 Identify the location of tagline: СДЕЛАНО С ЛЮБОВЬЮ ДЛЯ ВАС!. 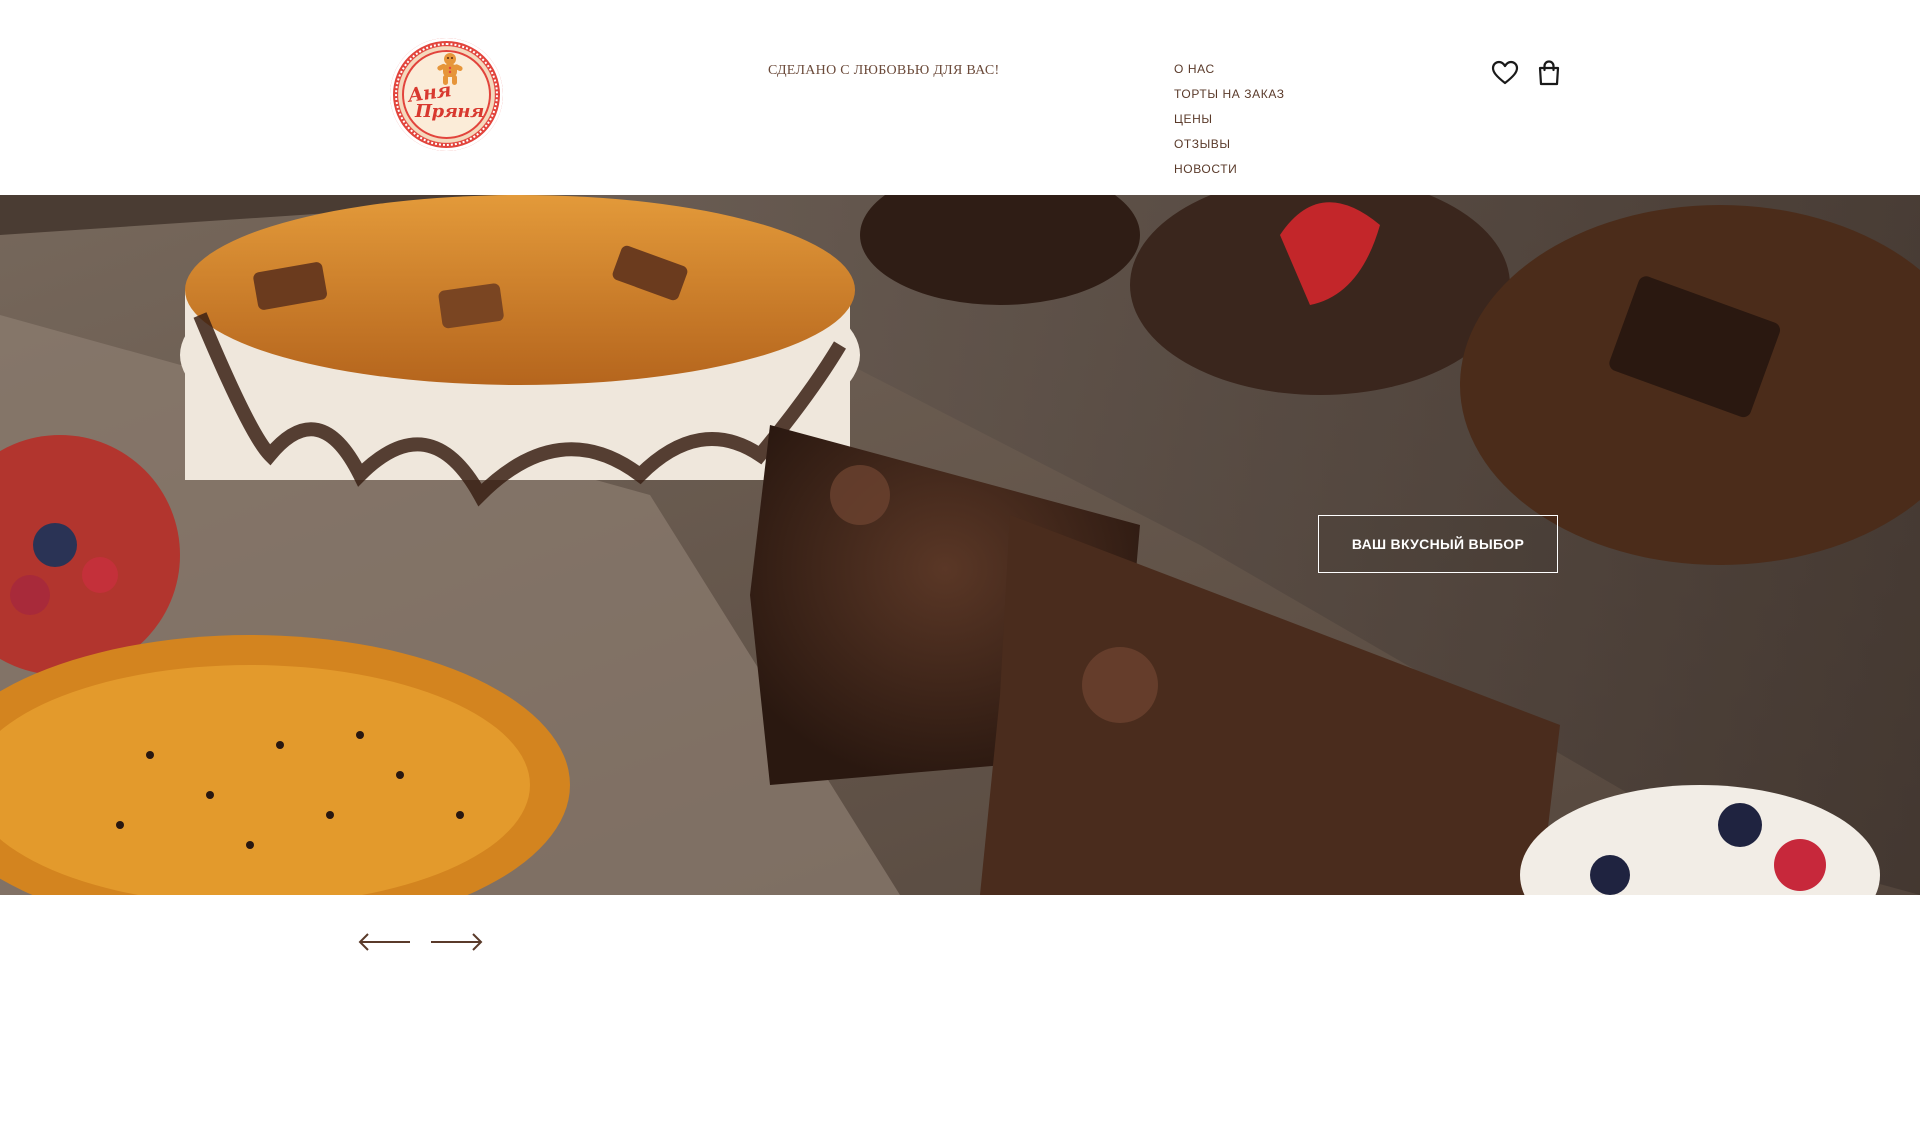
(884, 70).